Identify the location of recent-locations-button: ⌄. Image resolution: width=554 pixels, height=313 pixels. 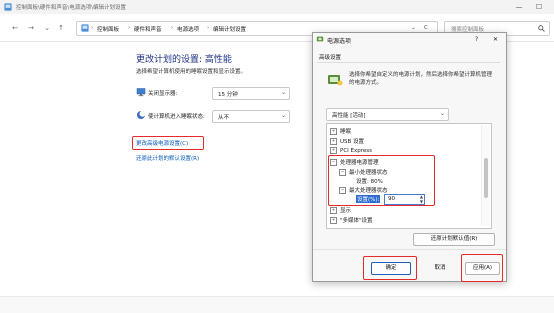
(47, 28).